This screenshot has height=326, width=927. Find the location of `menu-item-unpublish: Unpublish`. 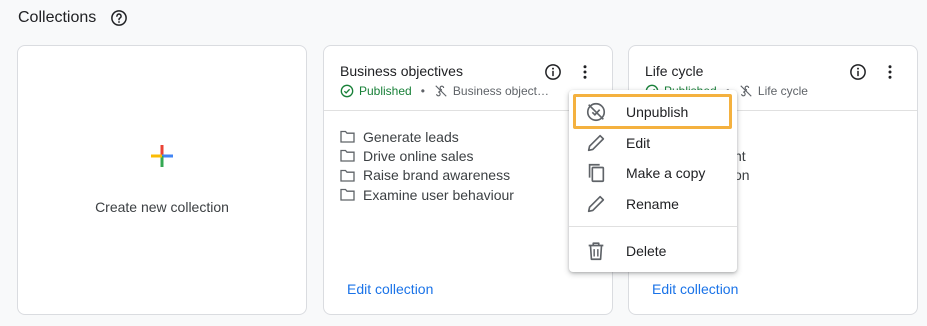

menu-item-unpublish: Unpublish is located at coordinates (653, 111).